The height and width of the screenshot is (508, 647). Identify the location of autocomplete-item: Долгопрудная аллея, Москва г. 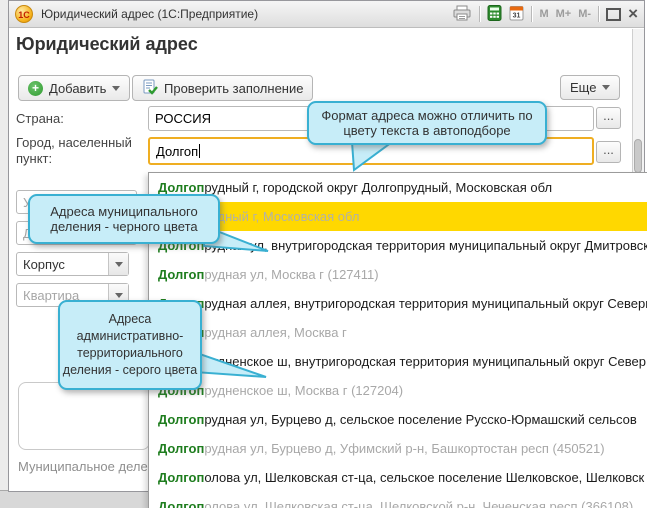
(398, 332).